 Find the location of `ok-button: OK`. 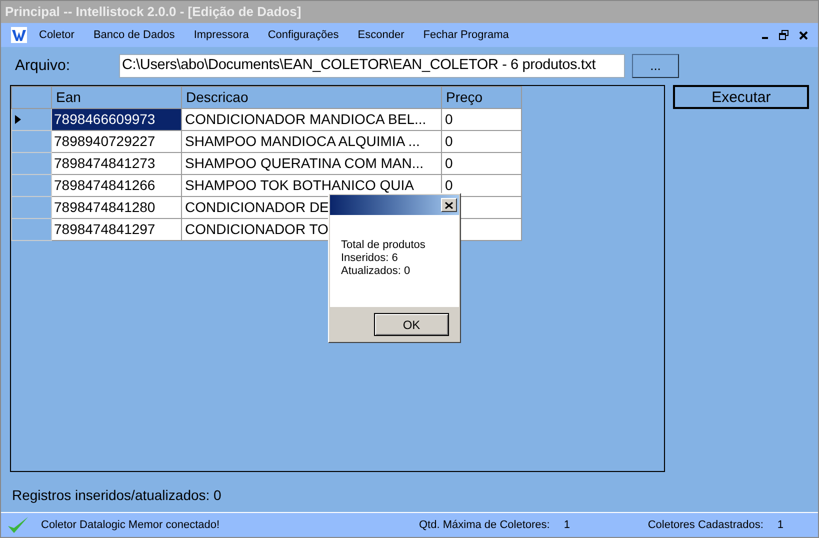

ok-button: OK is located at coordinates (411, 324).